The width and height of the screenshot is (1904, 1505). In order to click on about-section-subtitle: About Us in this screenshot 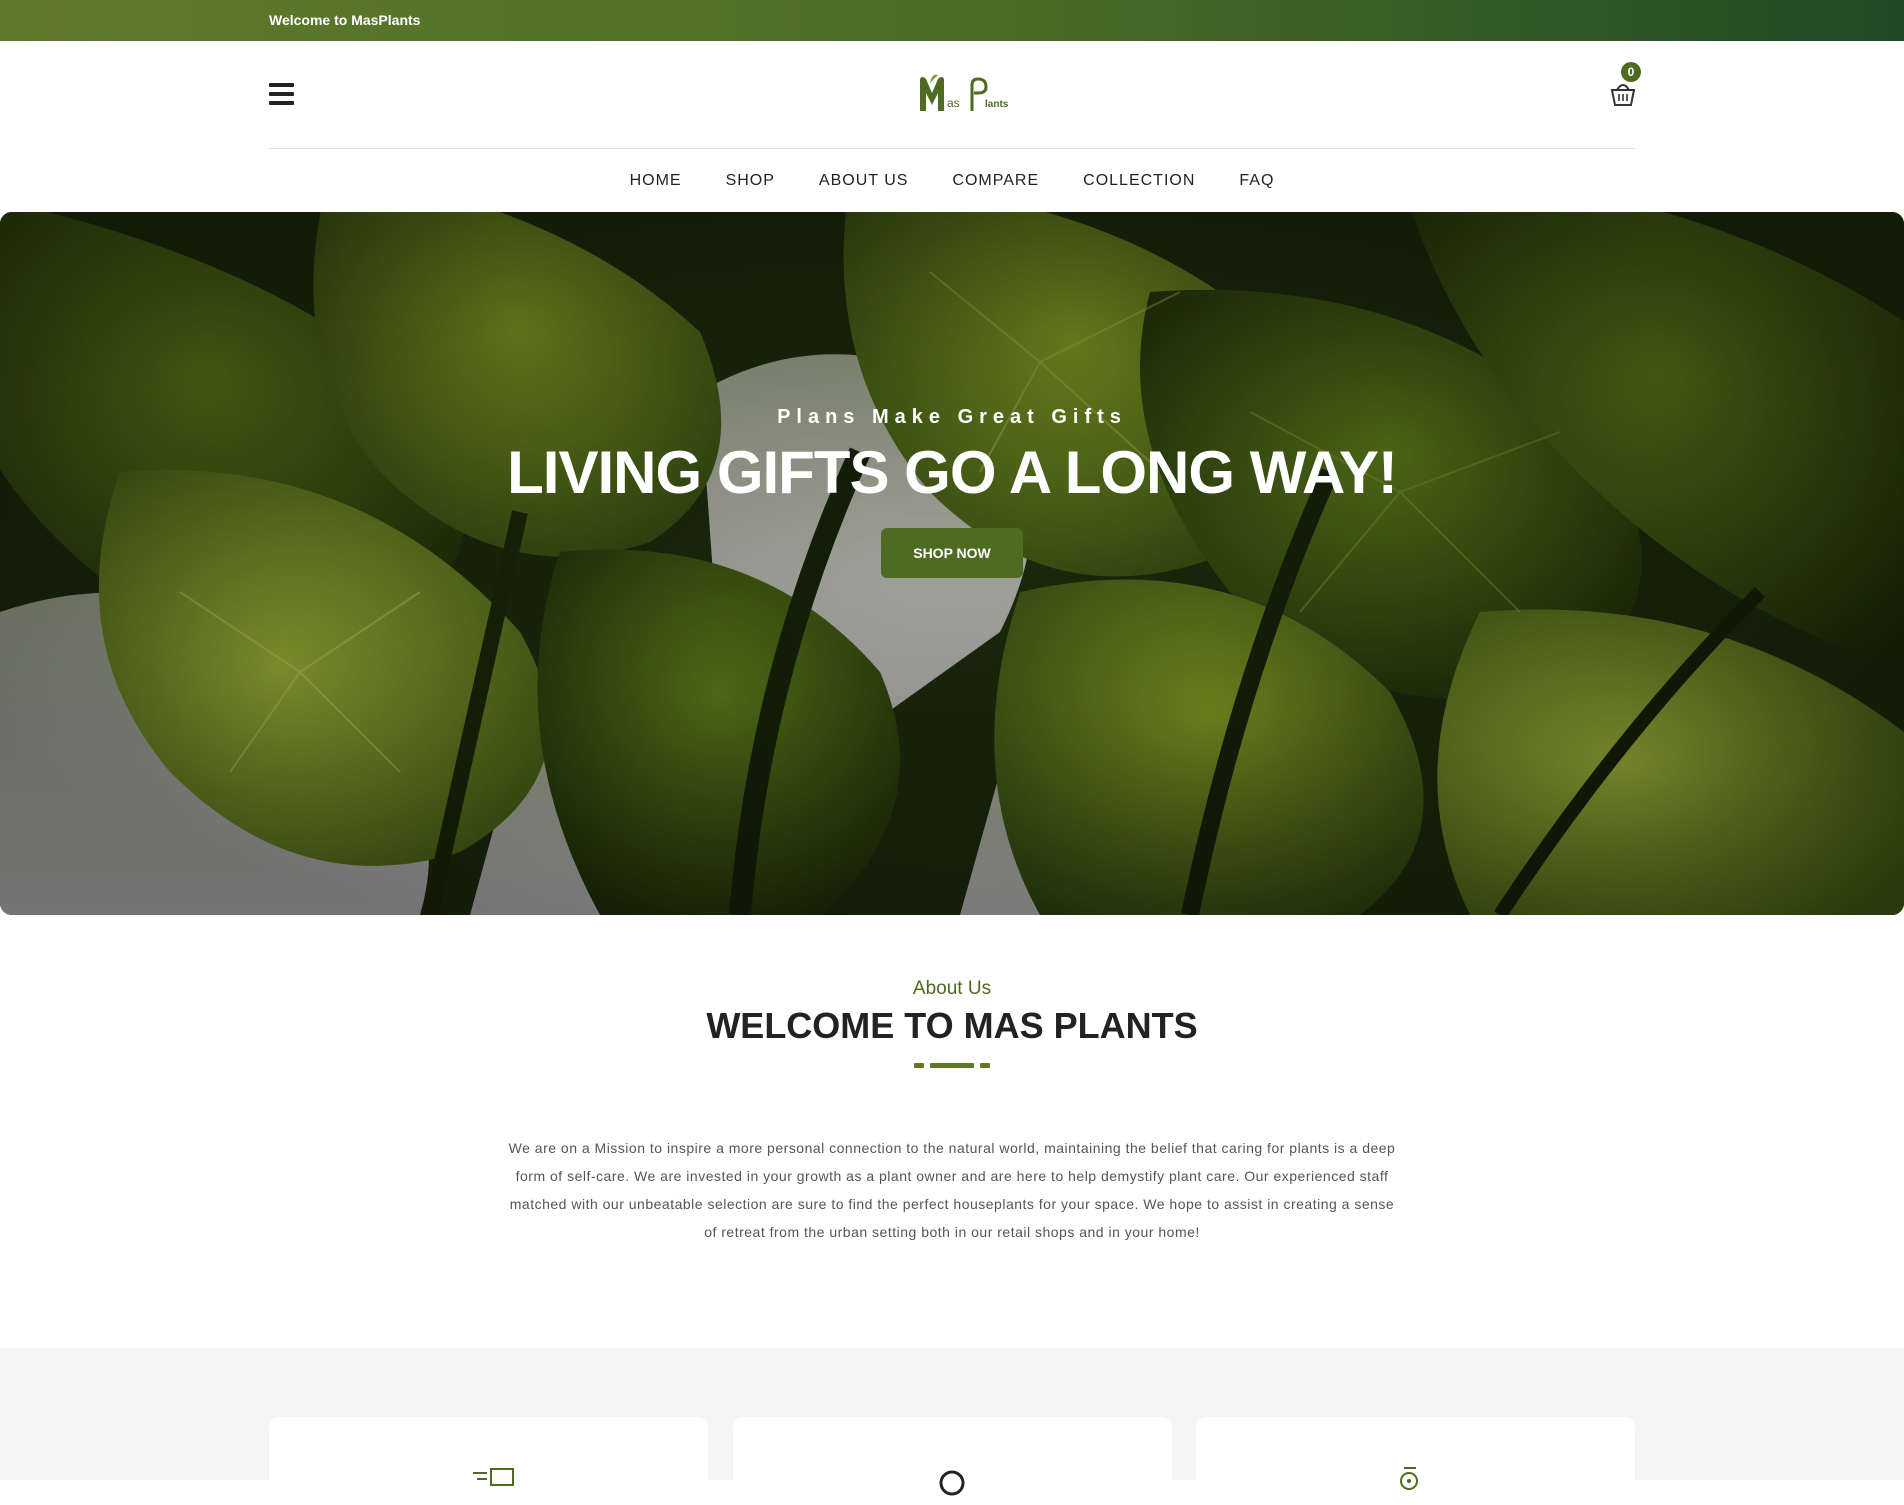, I will do `click(952, 988)`.